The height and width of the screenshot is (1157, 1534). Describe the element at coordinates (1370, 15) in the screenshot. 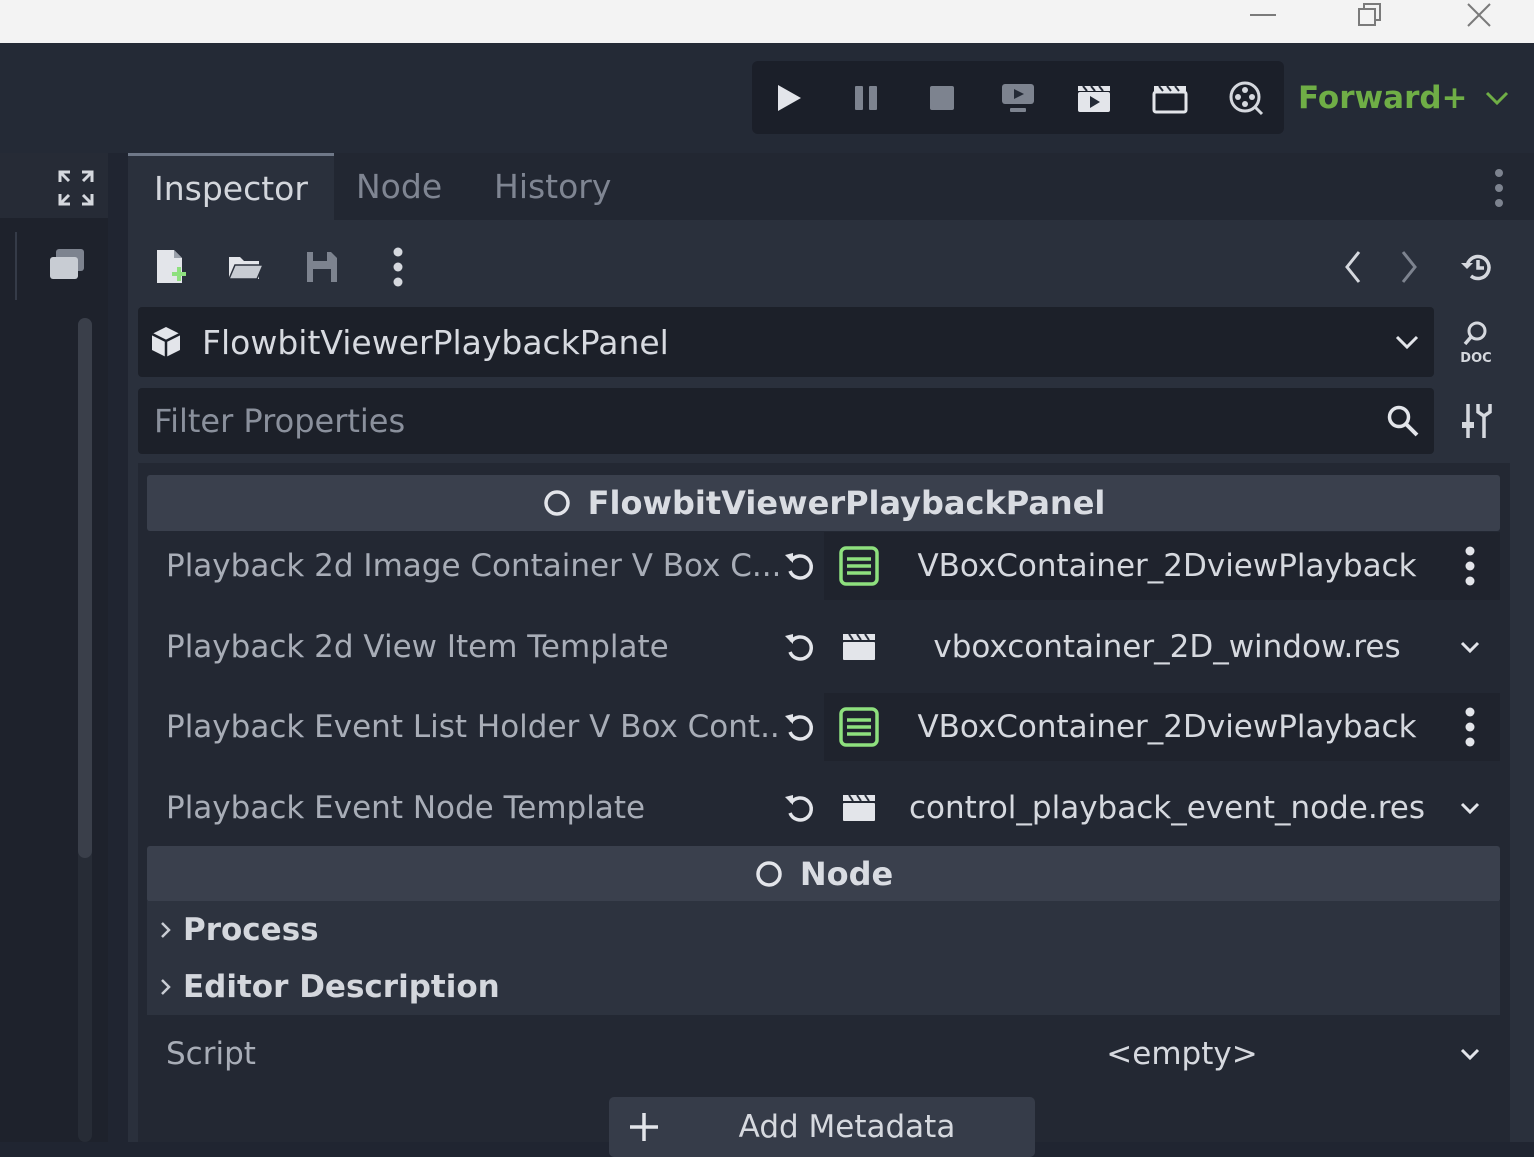

I see `restore-button` at that location.